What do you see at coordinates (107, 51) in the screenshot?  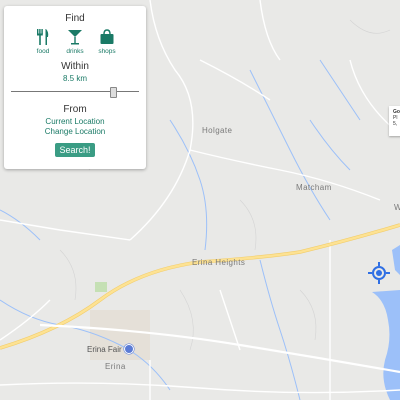 I see `category-shops-label: shops` at bounding box center [107, 51].